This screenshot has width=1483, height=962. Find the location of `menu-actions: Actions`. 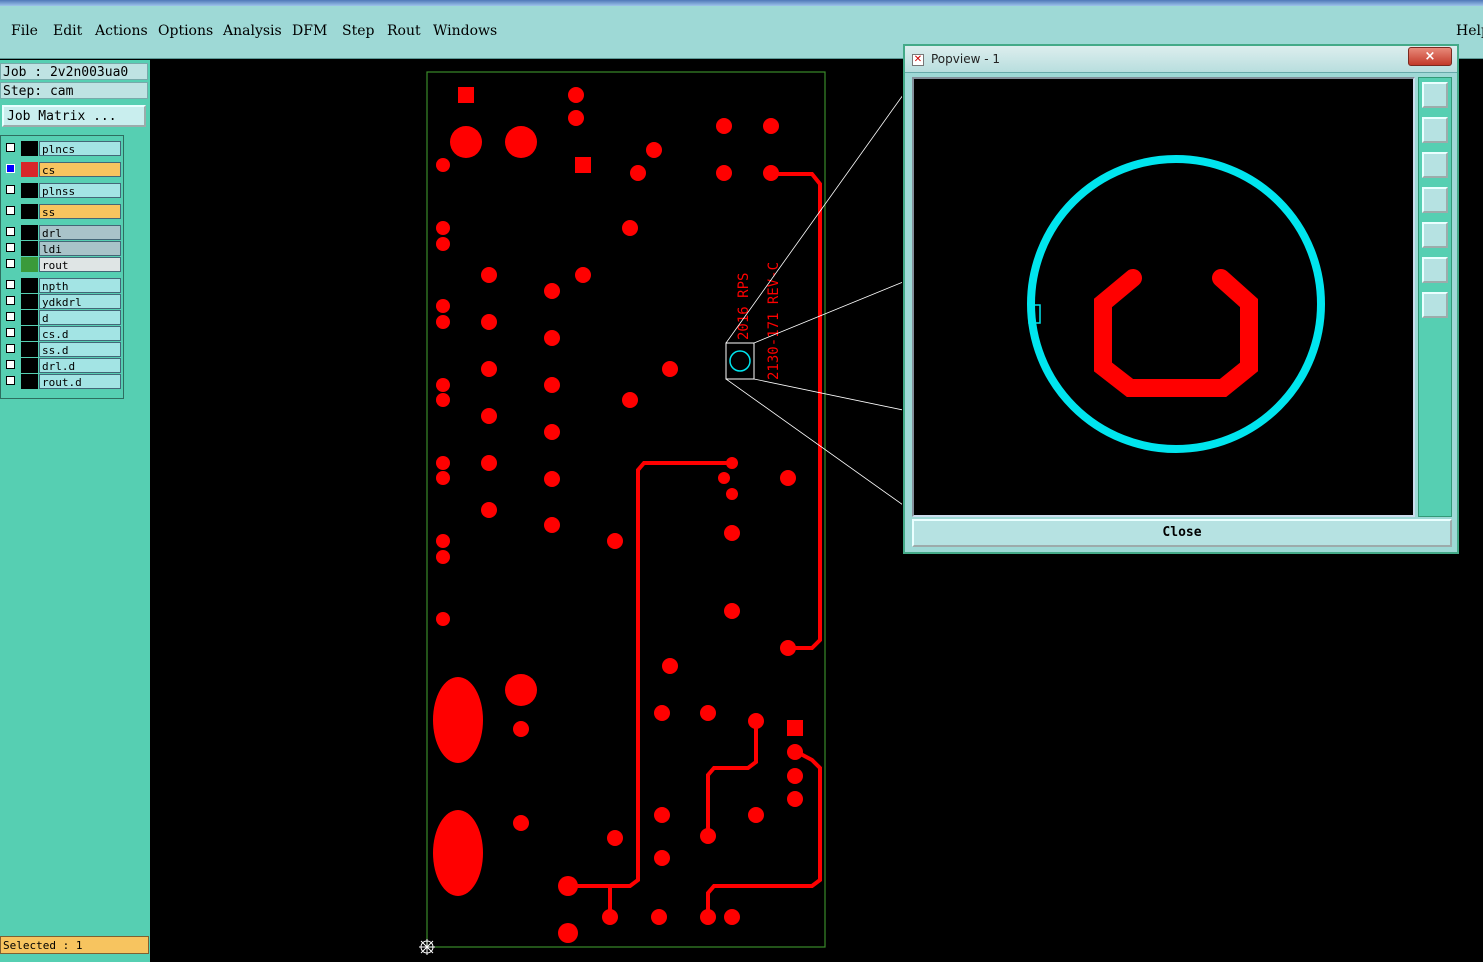

menu-actions: Actions is located at coordinates (121, 31).